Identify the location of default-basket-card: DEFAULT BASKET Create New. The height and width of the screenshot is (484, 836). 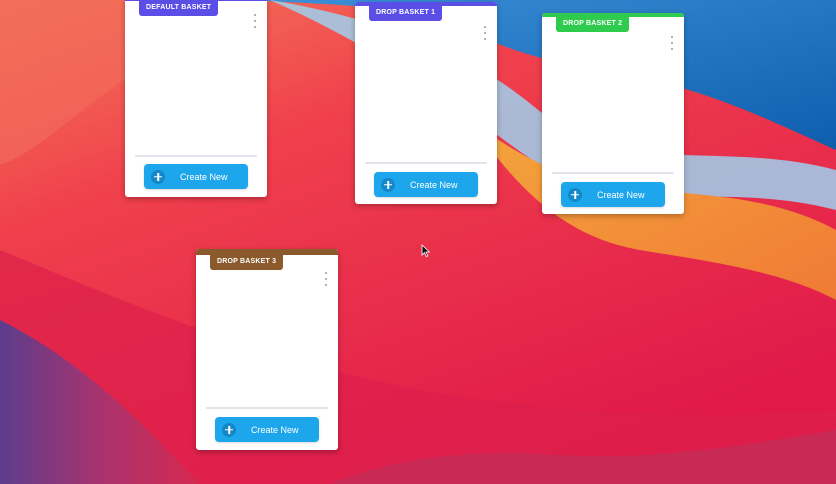
(196, 98).